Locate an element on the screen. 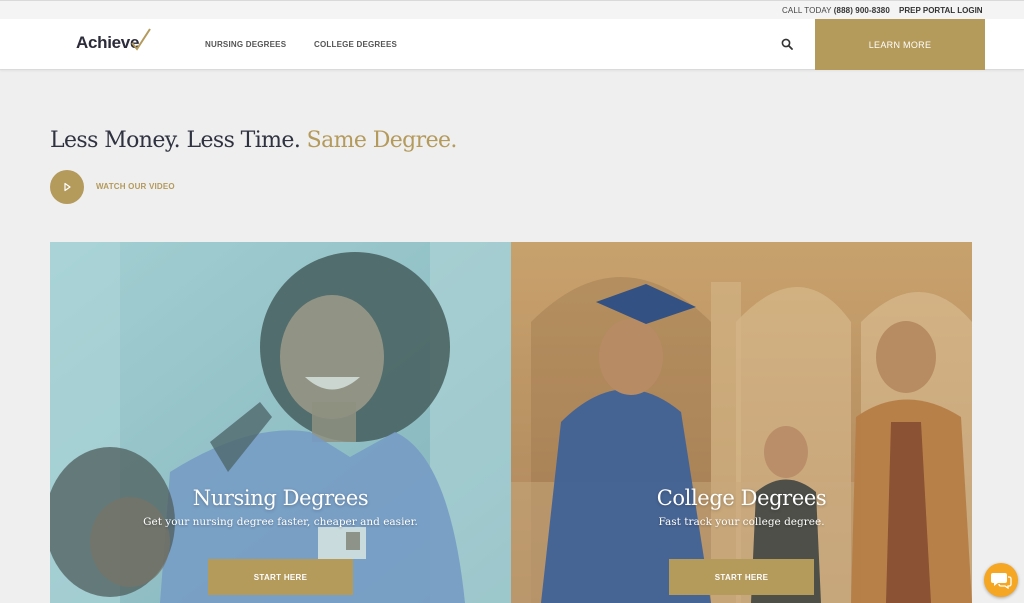  card-title-college: College Degrees is located at coordinates (741, 498).